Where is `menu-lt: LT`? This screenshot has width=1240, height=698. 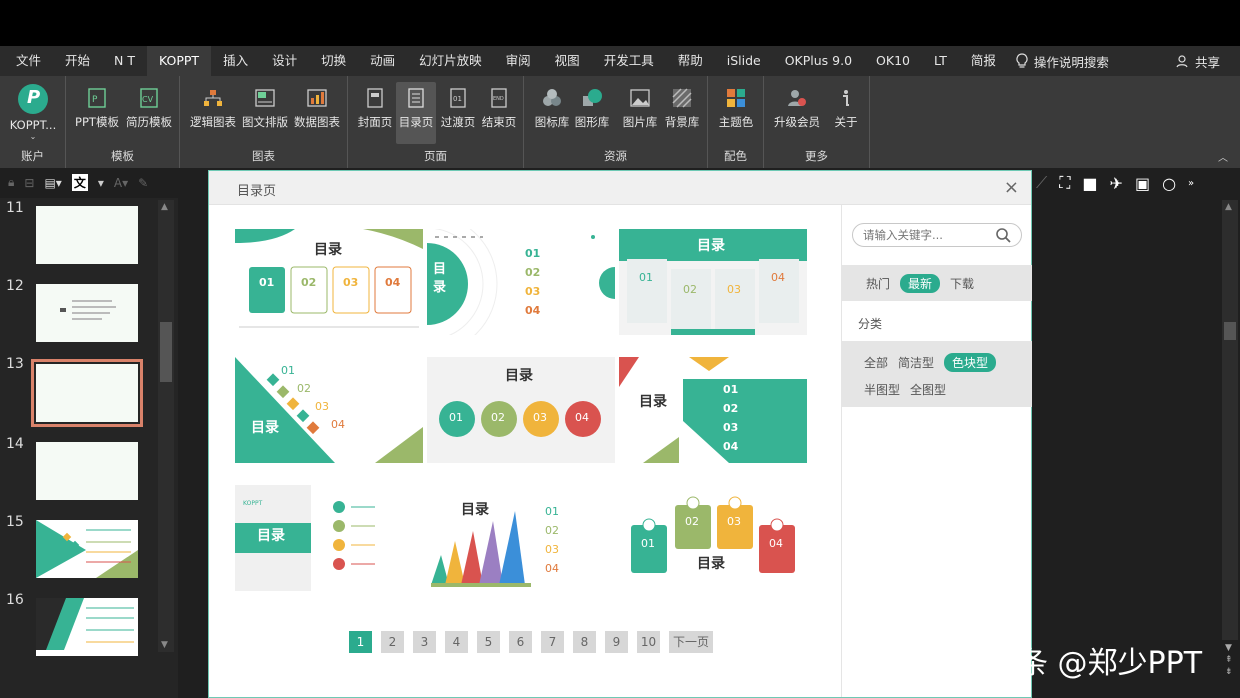
menu-lt: LT is located at coordinates (940, 61).